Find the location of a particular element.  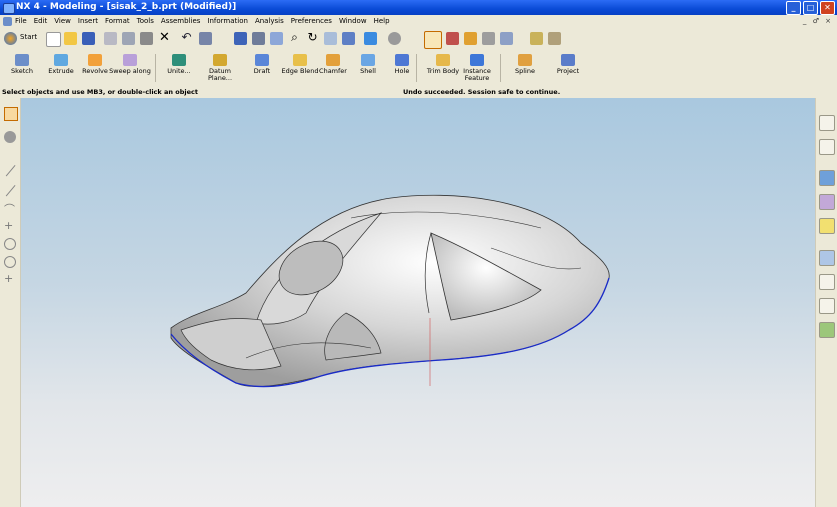

system-materials-icon is located at coordinates (827, 282).